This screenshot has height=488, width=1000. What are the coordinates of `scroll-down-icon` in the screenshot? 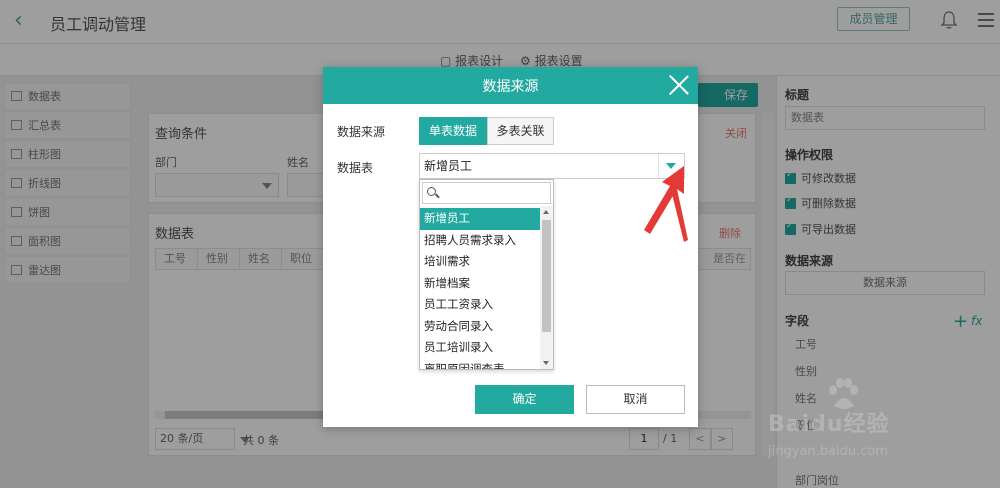 It's located at (546, 363).